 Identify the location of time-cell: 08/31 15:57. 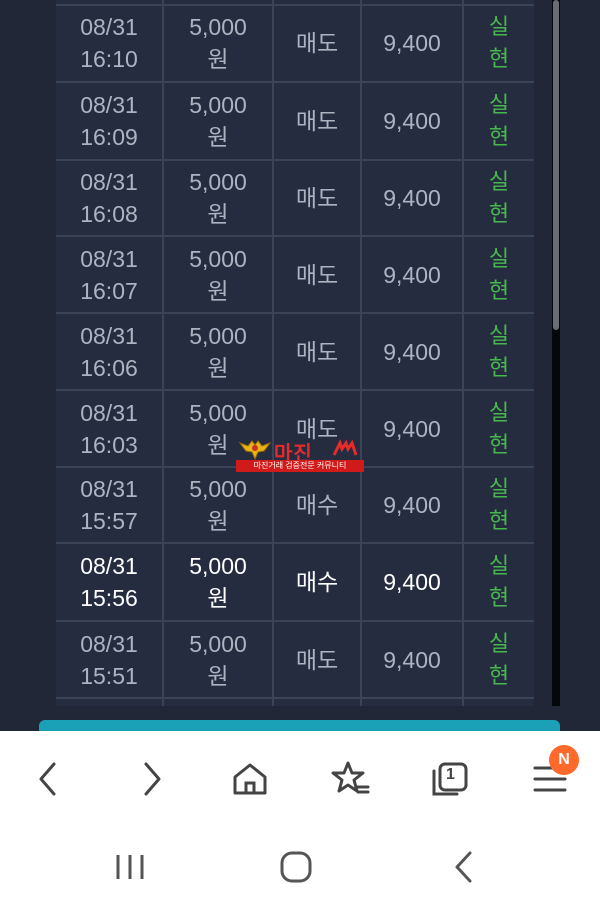
(109, 505).